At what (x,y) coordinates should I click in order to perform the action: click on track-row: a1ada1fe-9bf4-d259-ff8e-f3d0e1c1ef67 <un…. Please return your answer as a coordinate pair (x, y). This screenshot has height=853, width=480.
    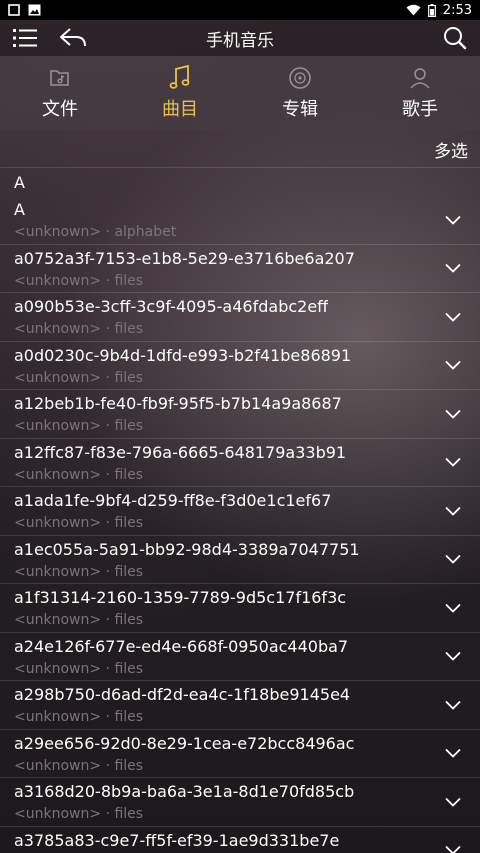
    Looking at the image, I should click on (240, 511).